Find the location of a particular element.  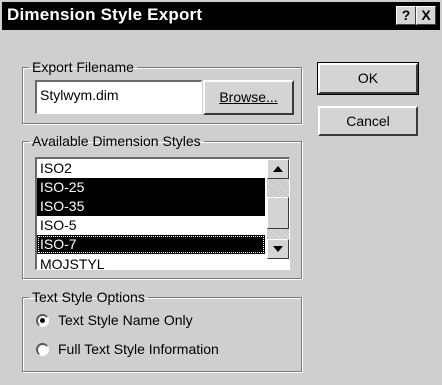

arrow-up-icon is located at coordinates (278, 169).